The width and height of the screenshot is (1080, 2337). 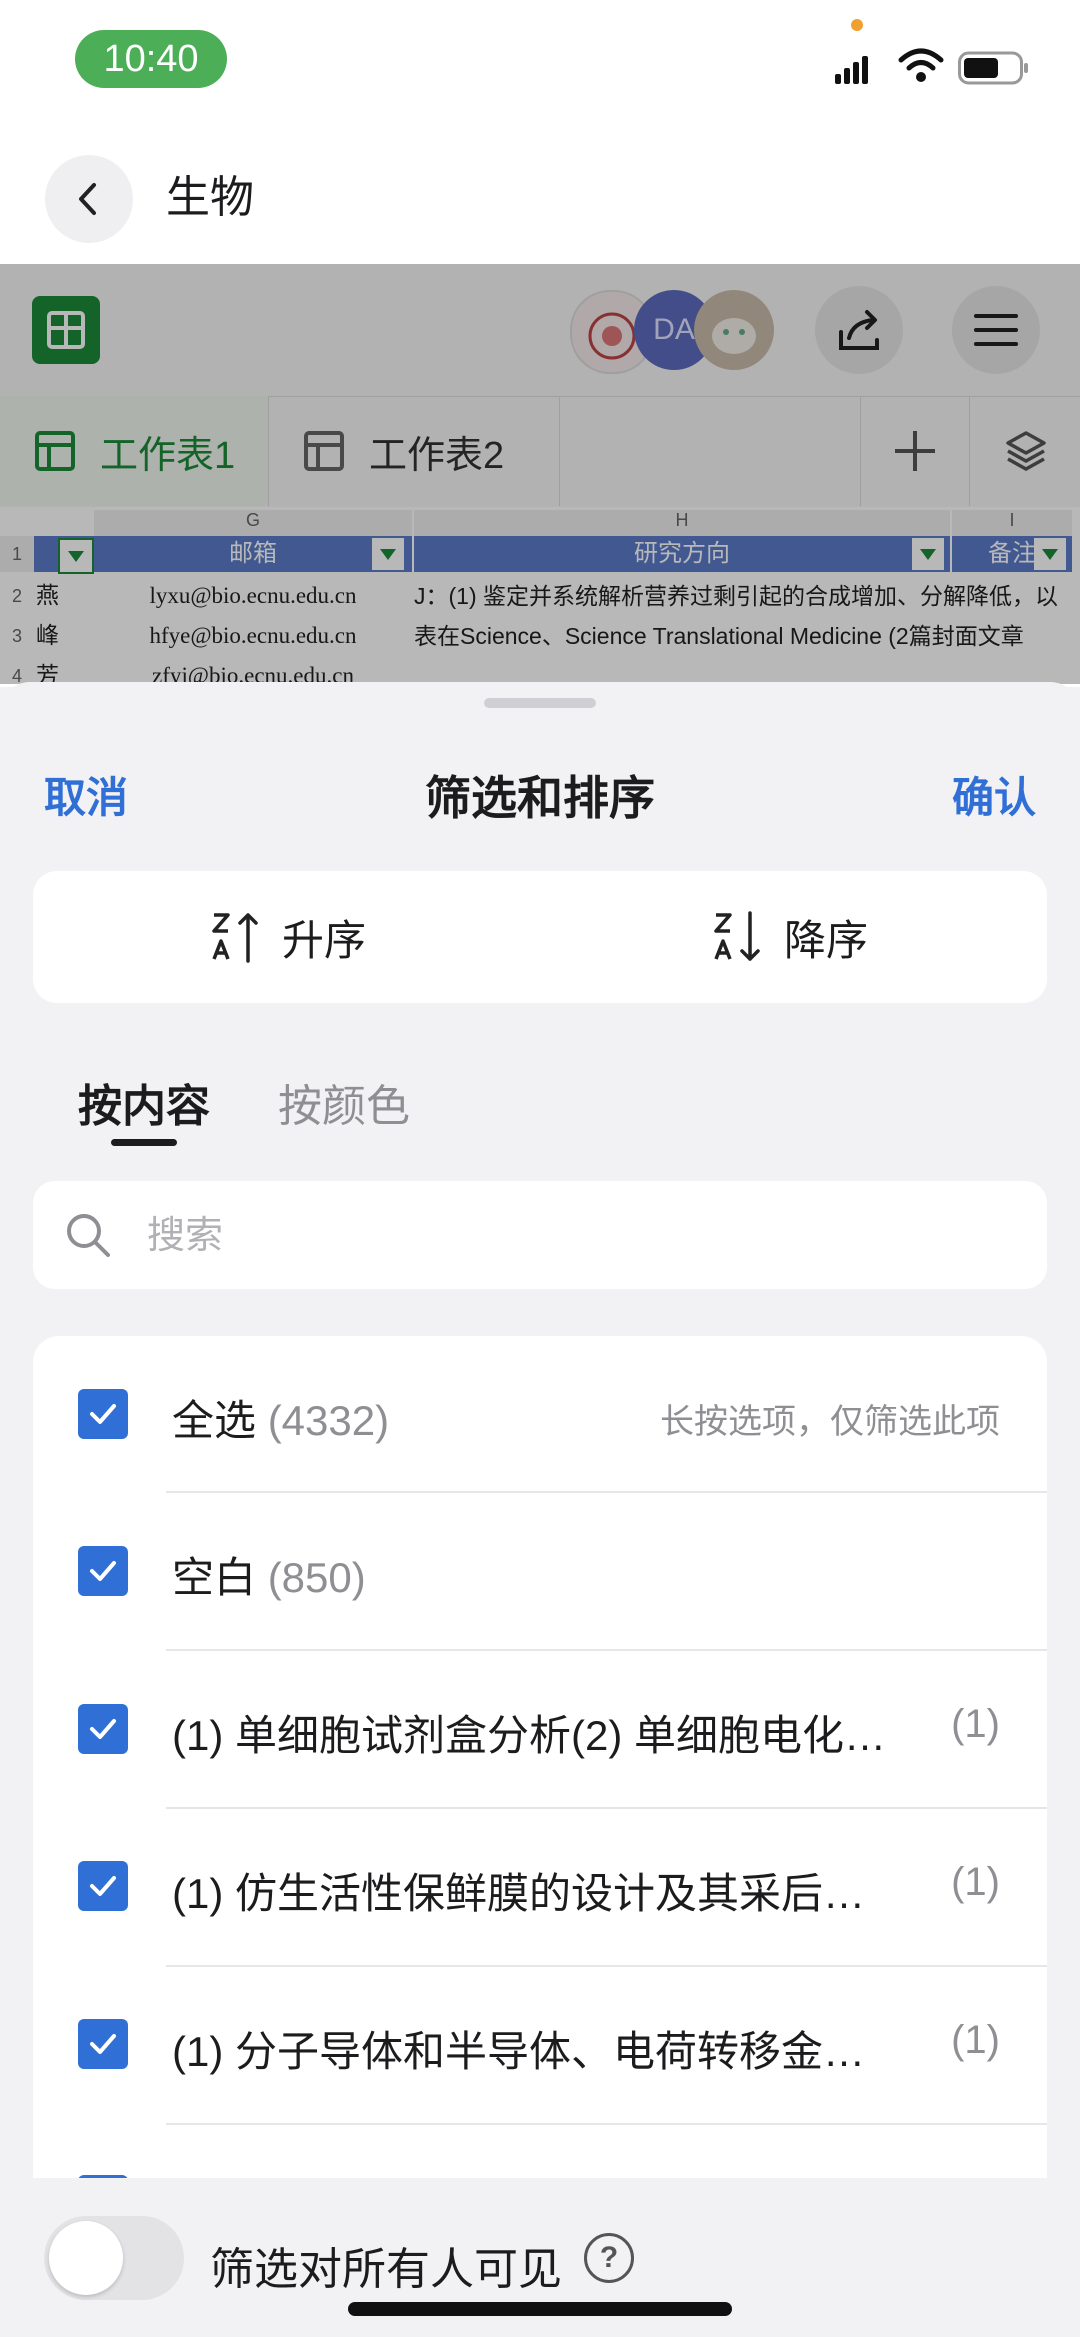 I want to click on tab-by-color: 按颜色, so click(x=344, y=1102).